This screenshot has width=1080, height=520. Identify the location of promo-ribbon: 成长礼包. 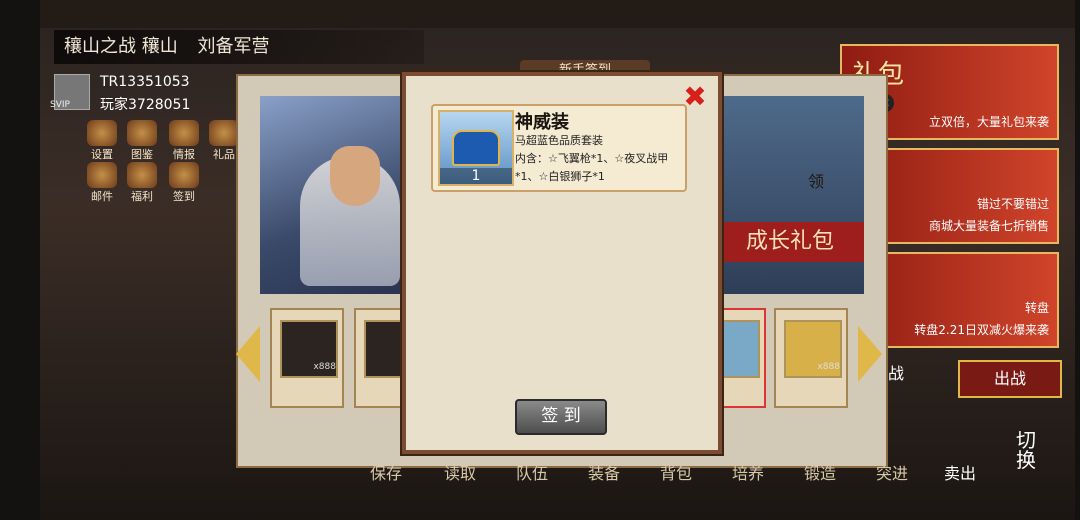
(790, 242).